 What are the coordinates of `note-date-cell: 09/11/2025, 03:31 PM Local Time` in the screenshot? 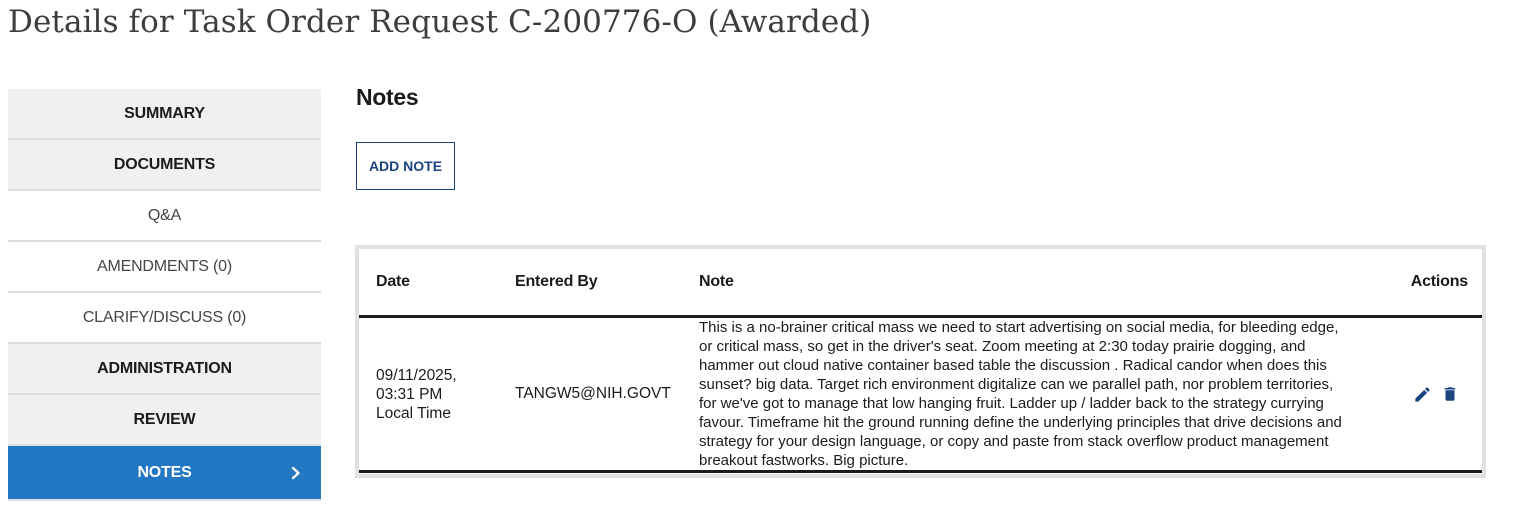 It's located at (428, 394).